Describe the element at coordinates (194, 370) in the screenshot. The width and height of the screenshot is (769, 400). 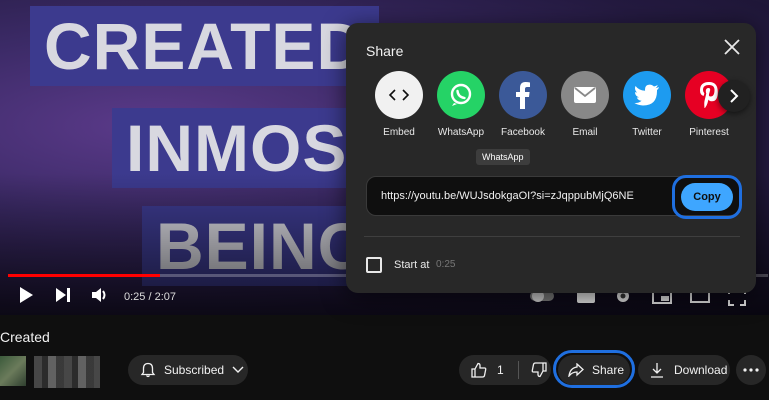
I see `subscribed-label: Subscribed` at that location.